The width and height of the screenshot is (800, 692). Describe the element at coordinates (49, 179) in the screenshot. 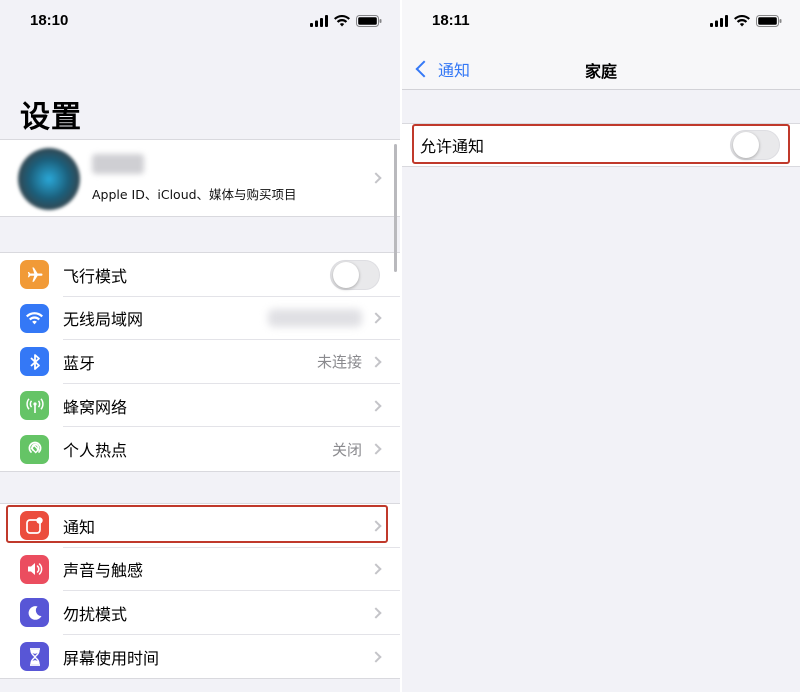

I see `avatar` at that location.